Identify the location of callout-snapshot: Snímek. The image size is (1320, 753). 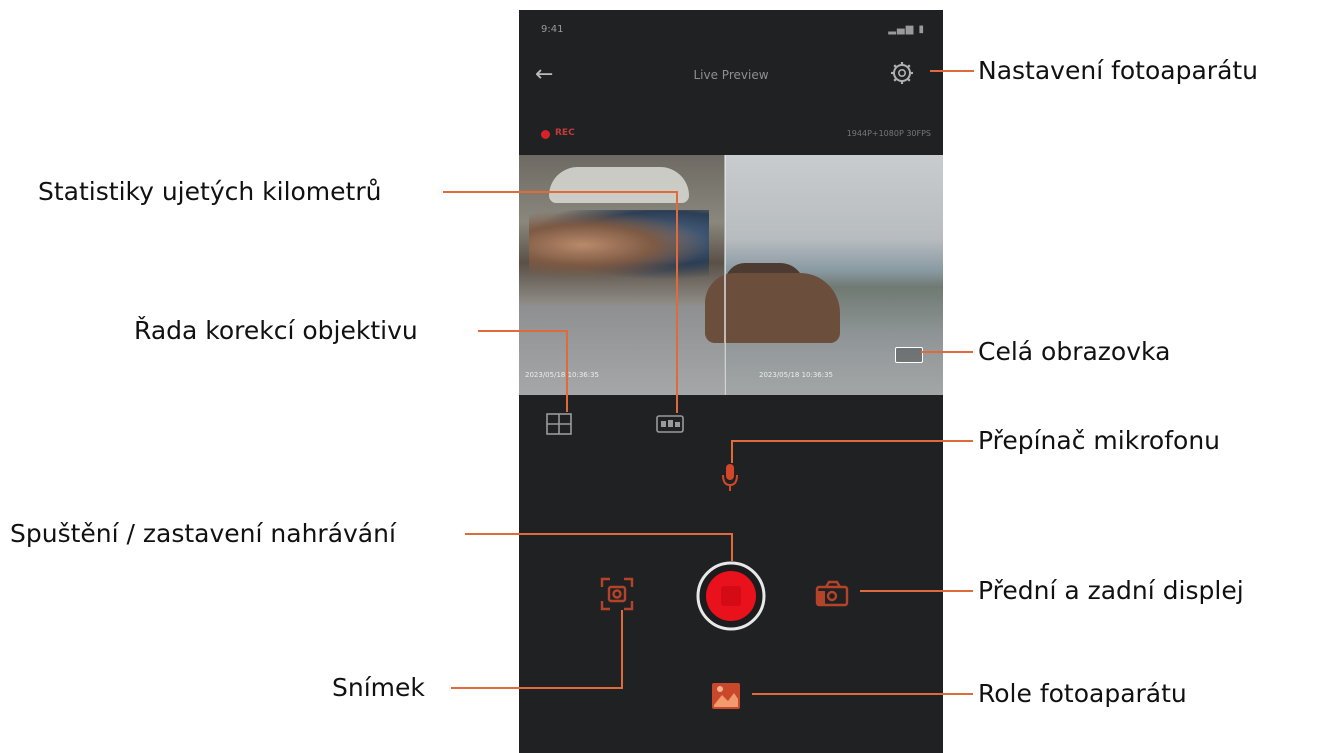
(378, 687).